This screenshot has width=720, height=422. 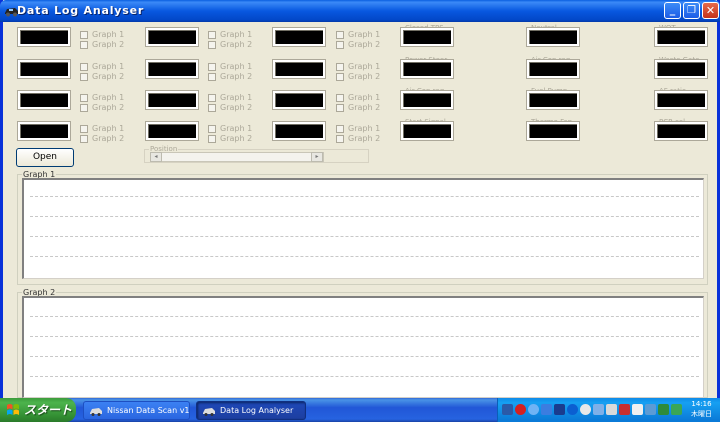 I want to click on start-label: スタート, so click(x=48, y=410).